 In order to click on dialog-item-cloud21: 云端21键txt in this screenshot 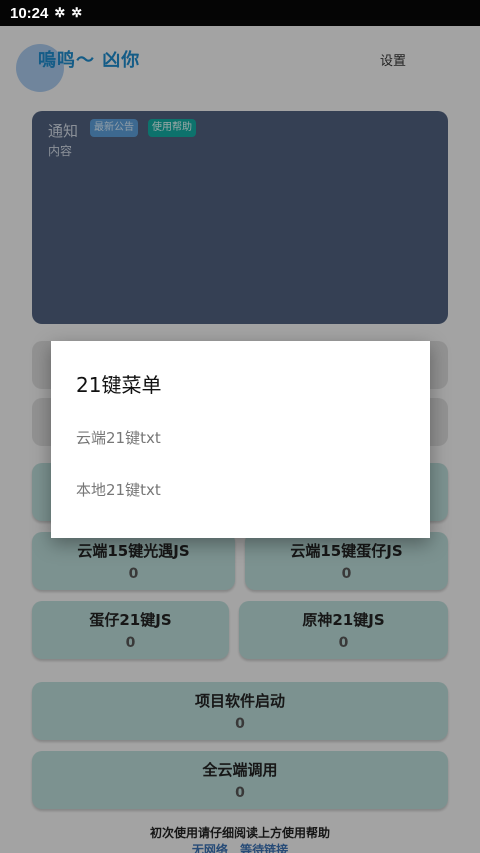, I will do `click(118, 437)`.